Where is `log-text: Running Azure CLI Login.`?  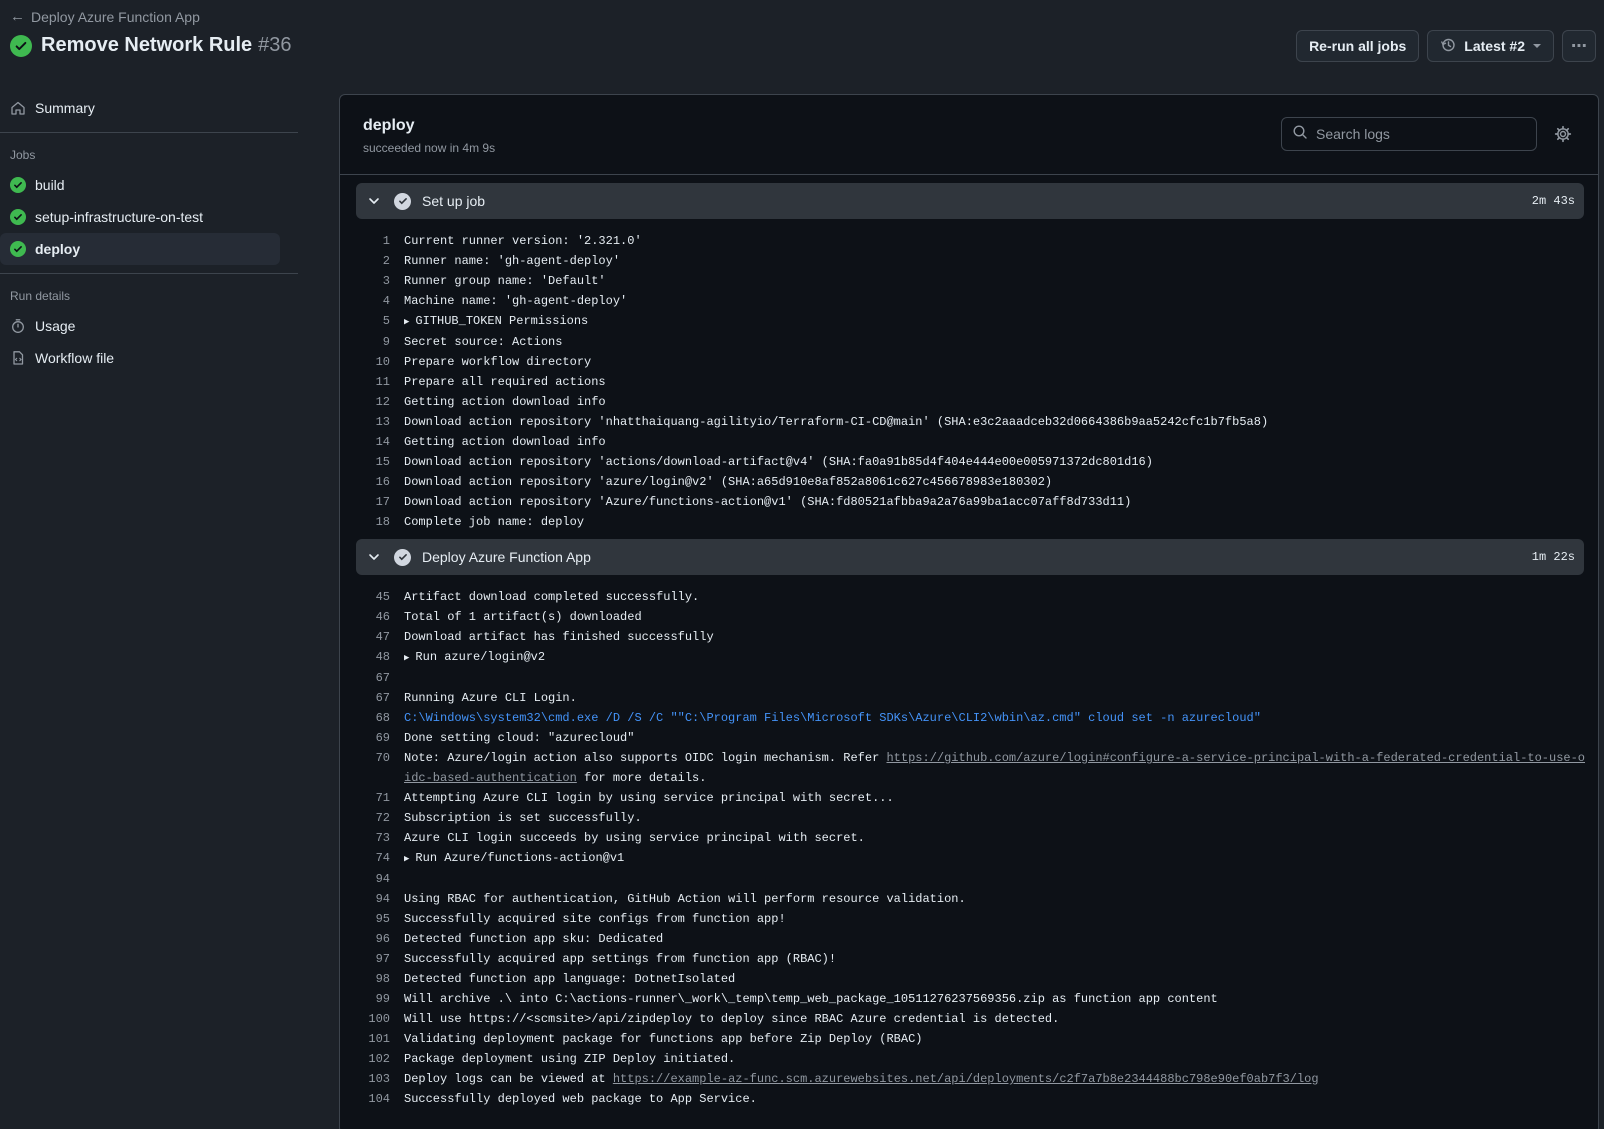 log-text: Running Azure CLI Login. is located at coordinates (490, 698).